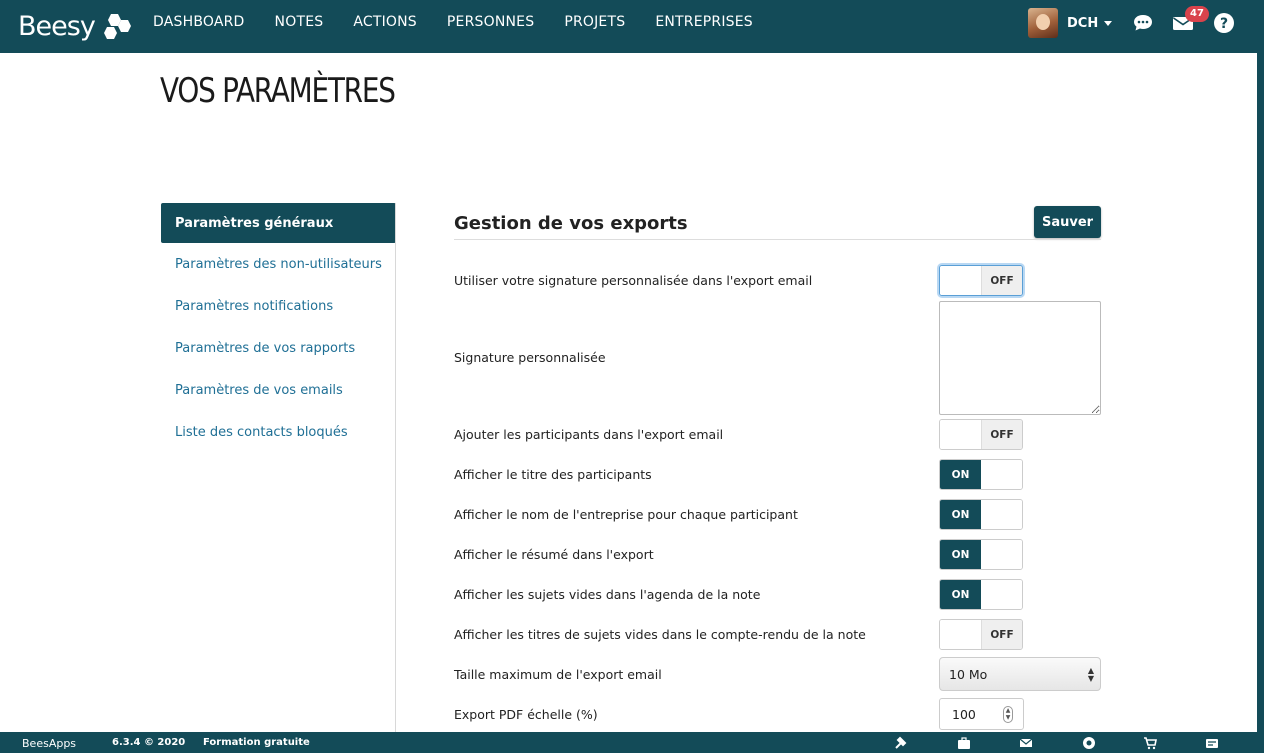 The height and width of the screenshot is (753, 1264). I want to click on select-arrows-icon: ▲ ▼, so click(1090, 674).